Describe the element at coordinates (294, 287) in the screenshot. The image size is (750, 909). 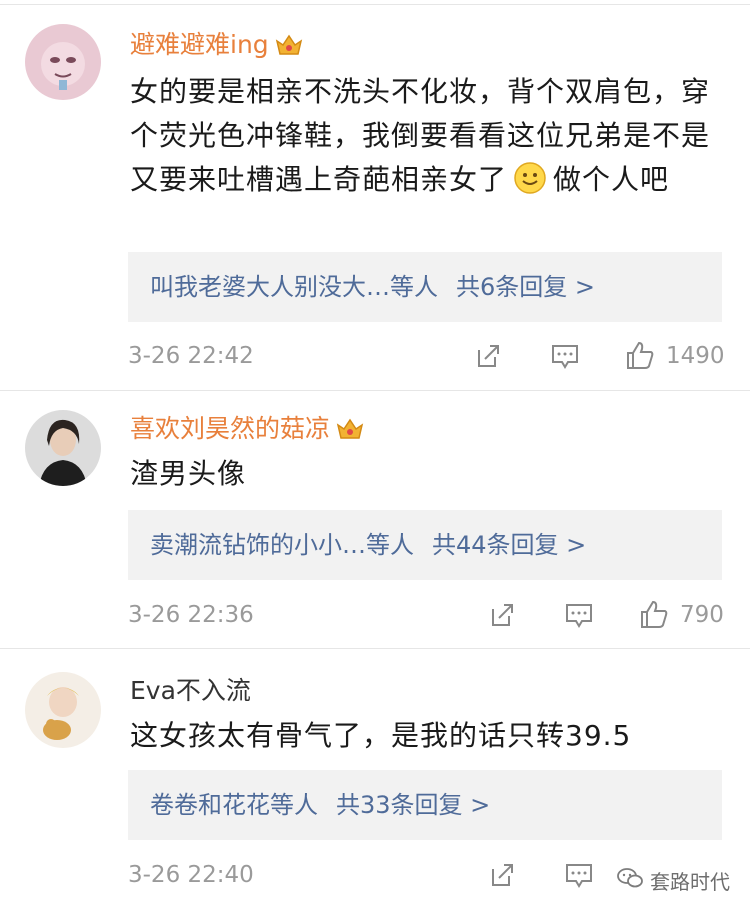
I see `reply-preview-users: 叫我老婆大人别没大…等人` at that location.